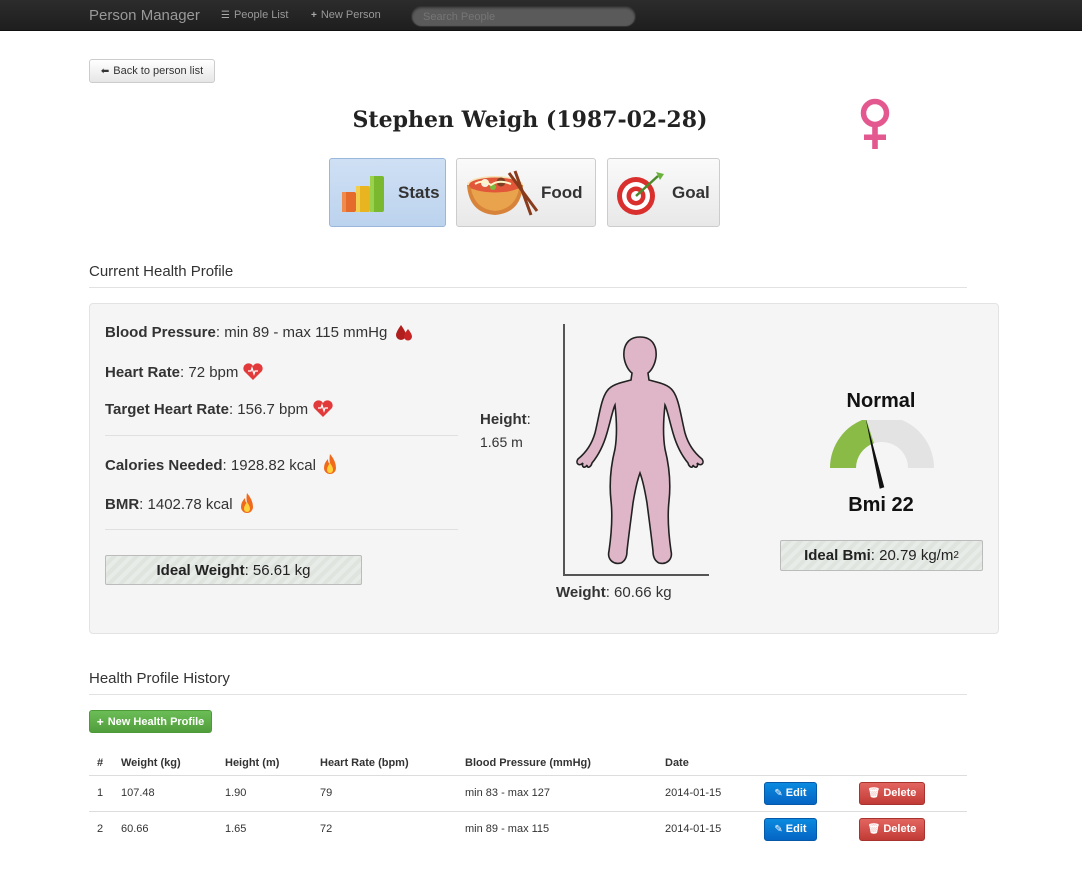 The width and height of the screenshot is (1082, 881). I want to click on blood-drop-icon, so click(404, 333).